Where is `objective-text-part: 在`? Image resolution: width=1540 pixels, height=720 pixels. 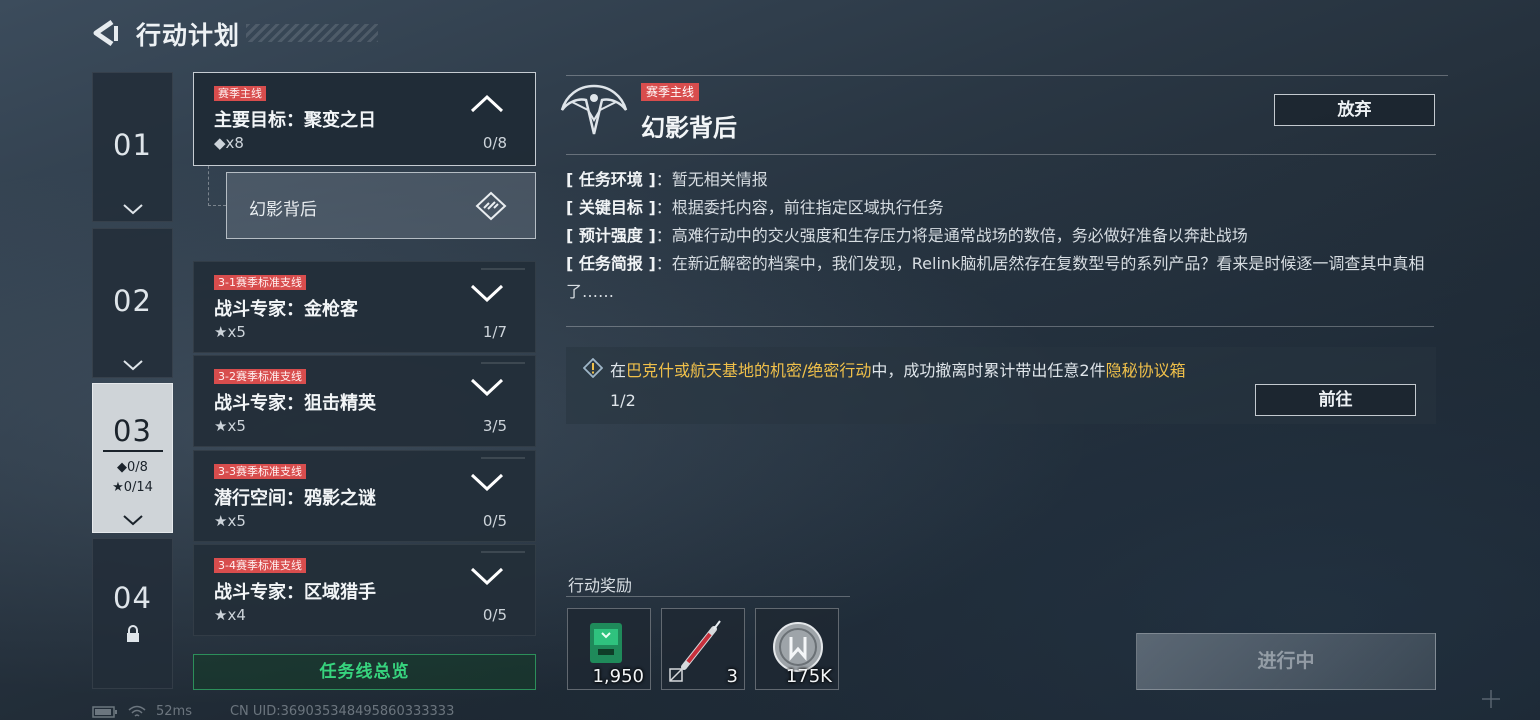 objective-text-part: 在 is located at coordinates (618, 370).